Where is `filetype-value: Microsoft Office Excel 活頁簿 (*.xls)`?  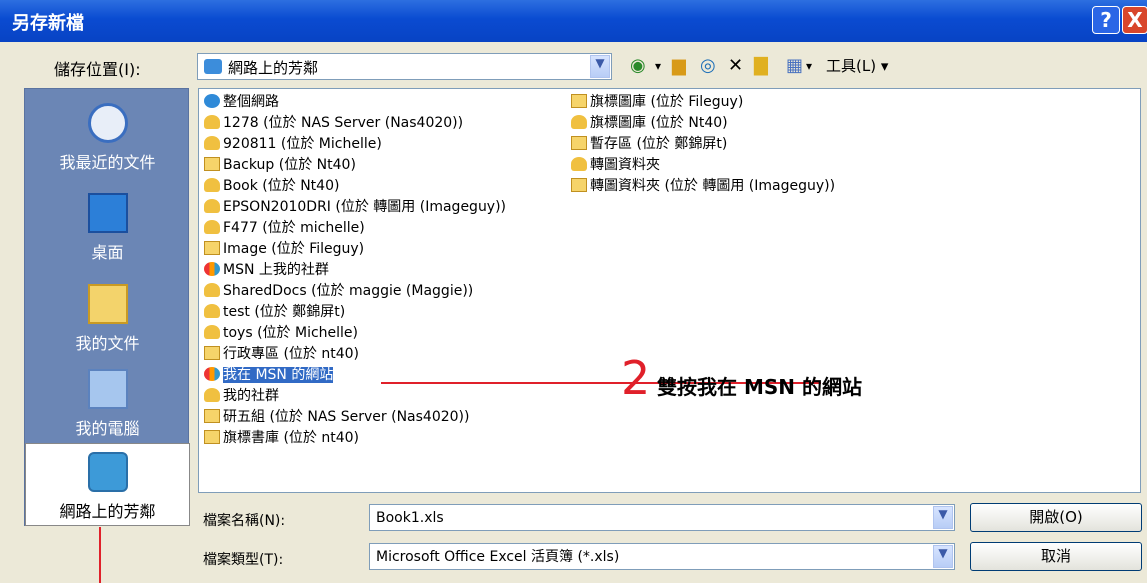
filetype-value: Microsoft Office Excel 活頁簿 (*.xls) is located at coordinates (498, 557).